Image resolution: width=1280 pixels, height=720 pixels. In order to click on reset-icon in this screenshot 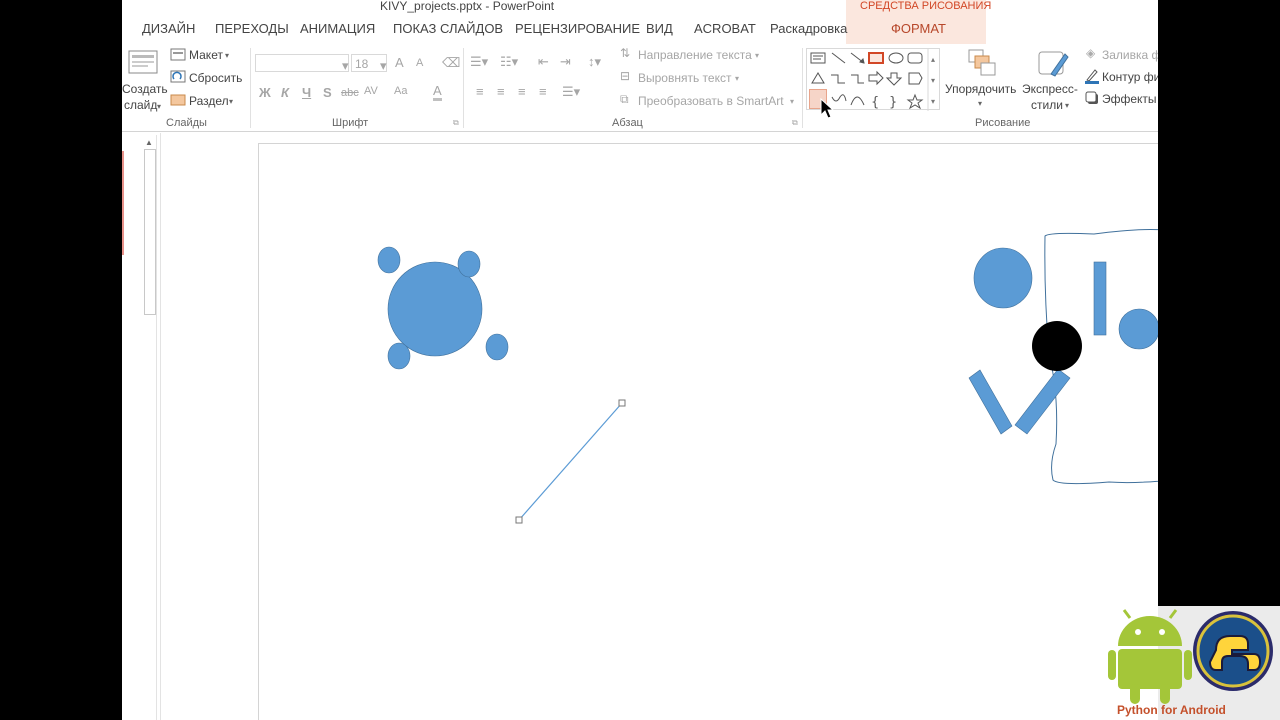, I will do `click(178, 76)`.